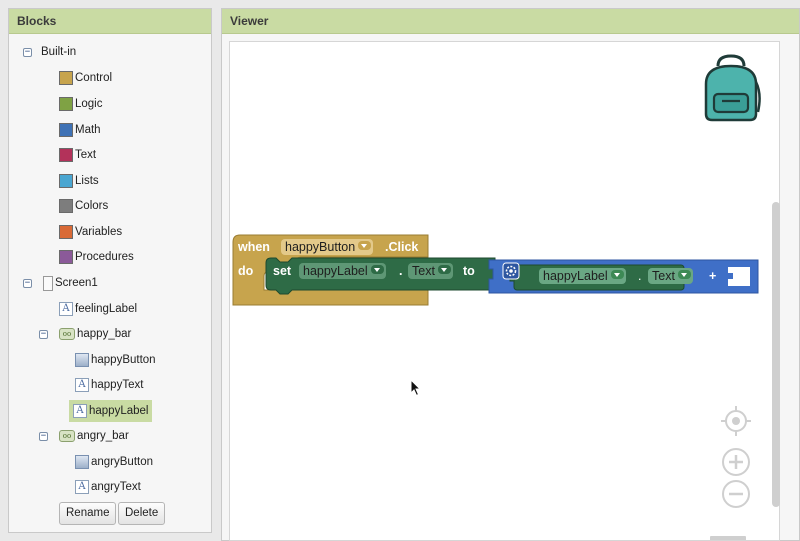 The width and height of the screenshot is (800, 541). Describe the element at coordinates (104, 334) in the screenshot. I see `tree-item-label: happy_bar` at that location.